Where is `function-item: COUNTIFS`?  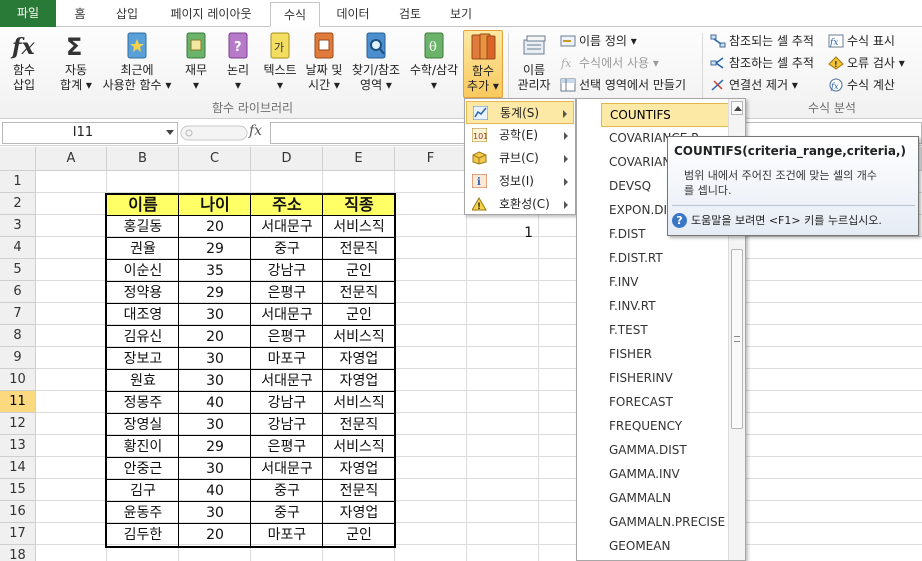
function-item: COUNTIFS is located at coordinates (665, 115).